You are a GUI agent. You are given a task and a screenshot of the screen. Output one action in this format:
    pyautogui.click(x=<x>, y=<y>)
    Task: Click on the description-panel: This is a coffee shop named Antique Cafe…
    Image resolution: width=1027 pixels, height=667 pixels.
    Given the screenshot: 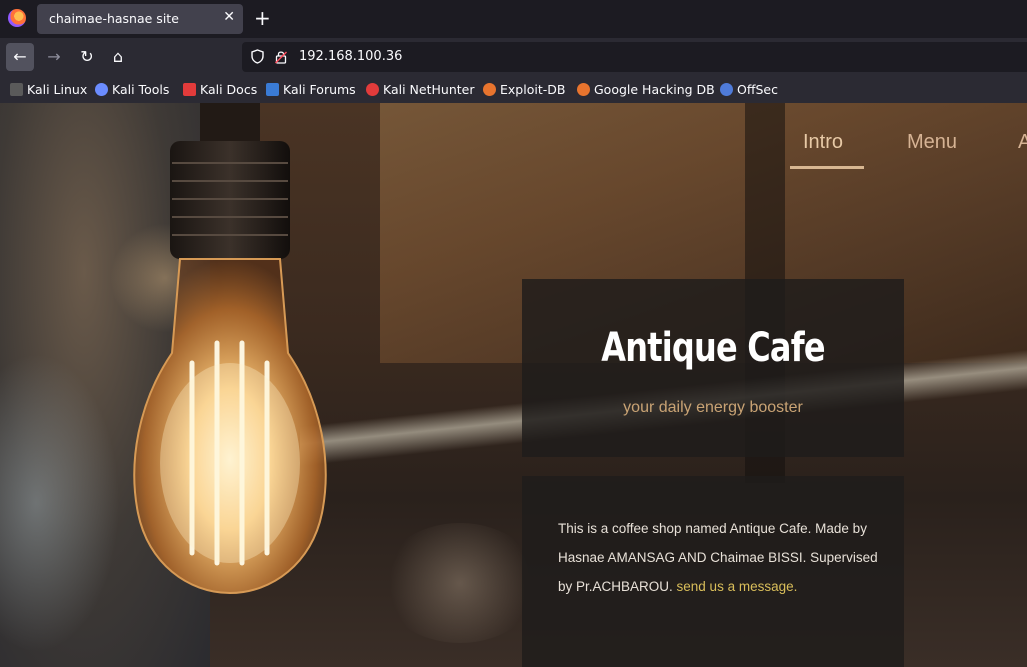 What is the action you would take?
    pyautogui.click(x=713, y=571)
    